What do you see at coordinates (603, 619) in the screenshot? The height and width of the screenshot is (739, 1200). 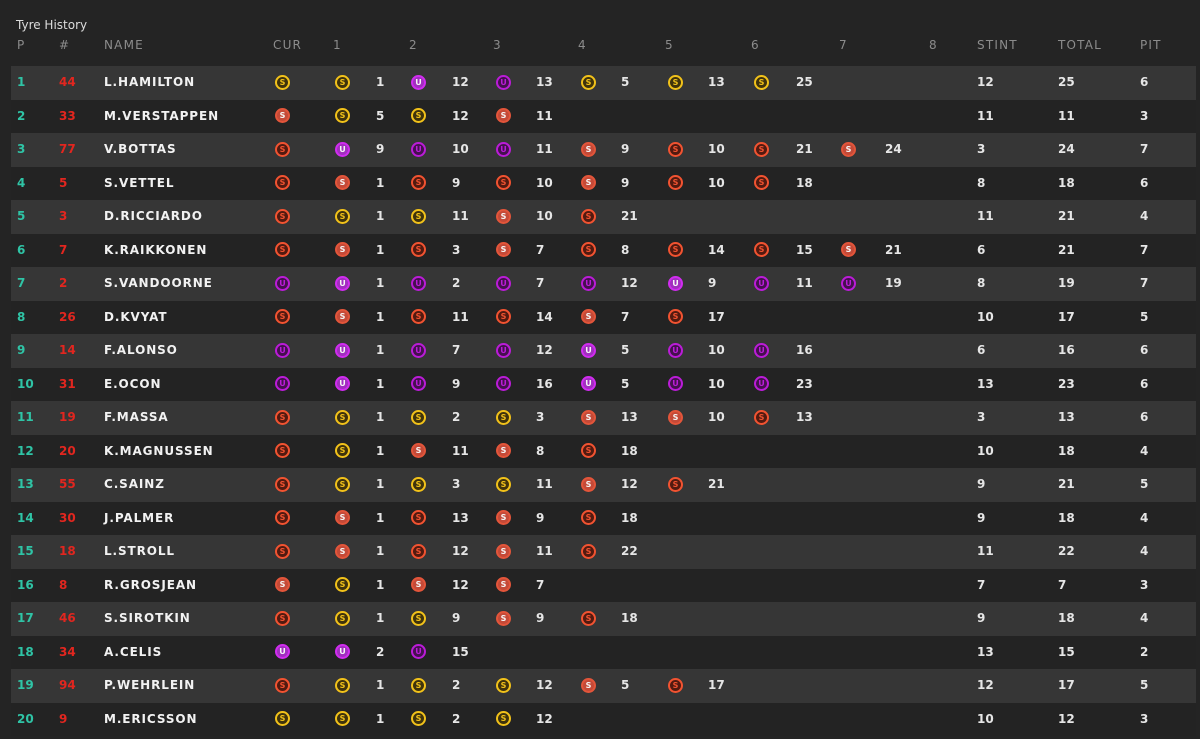 I see `table-row: 17 46 S.SIROTKIN S S 1 S 9 S 9 S 18 9 18 4` at bounding box center [603, 619].